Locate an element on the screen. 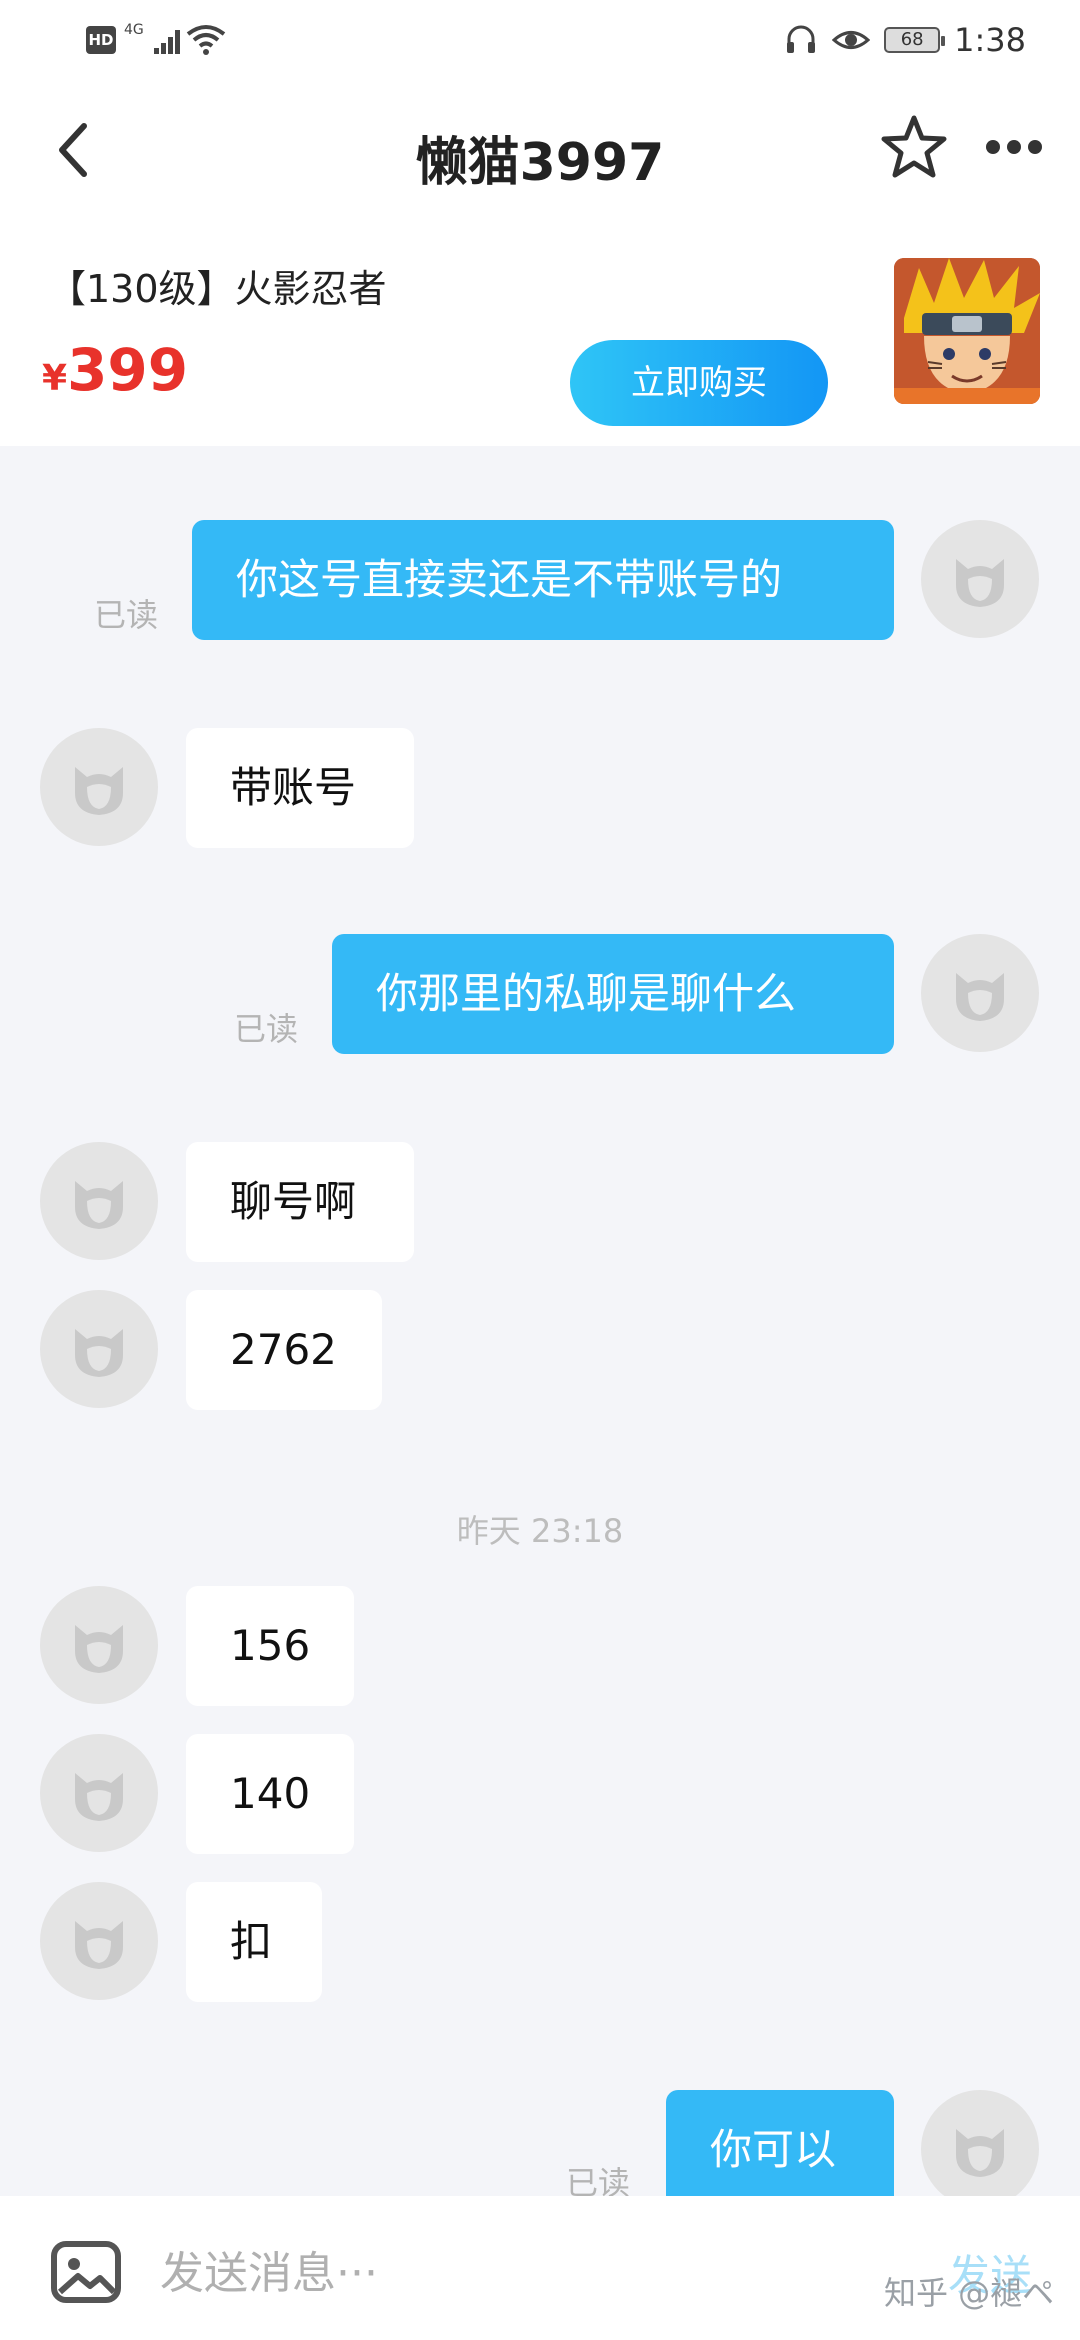  clock: 1:38 is located at coordinates (990, 40).